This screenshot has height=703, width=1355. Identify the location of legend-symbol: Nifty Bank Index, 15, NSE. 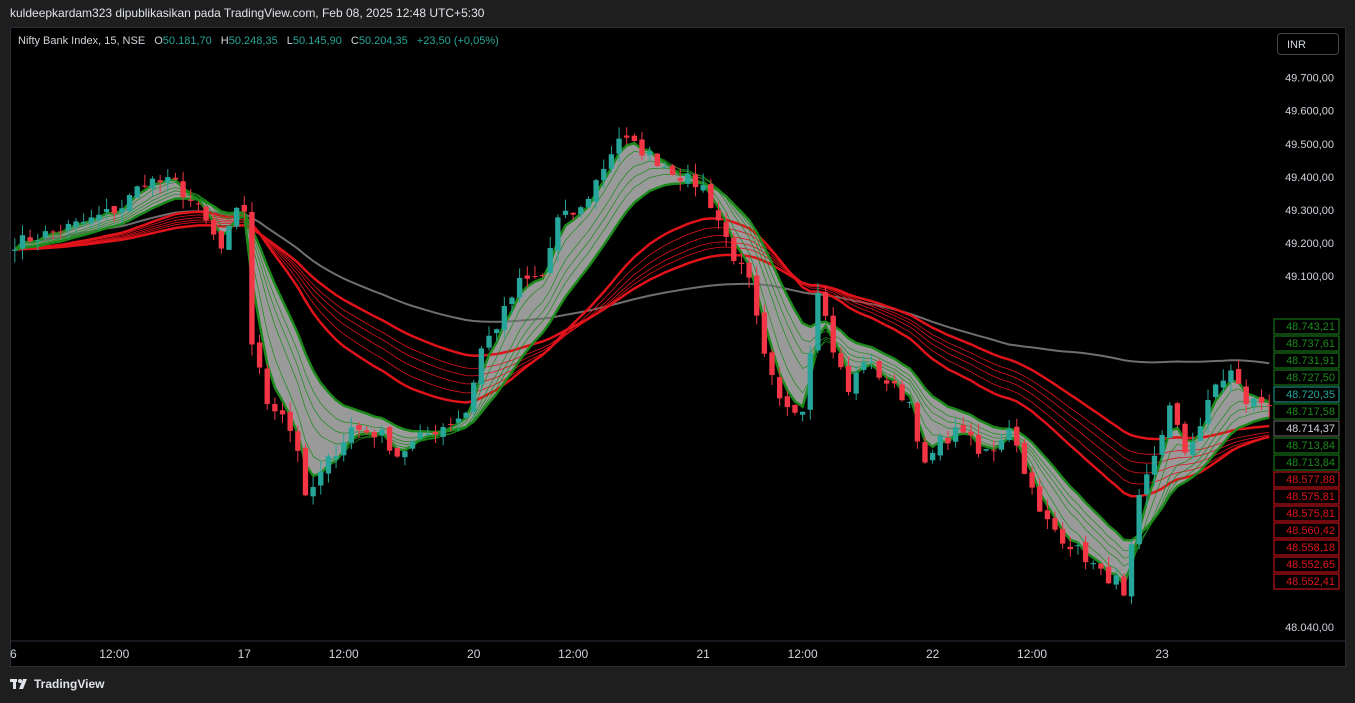
(82, 41).